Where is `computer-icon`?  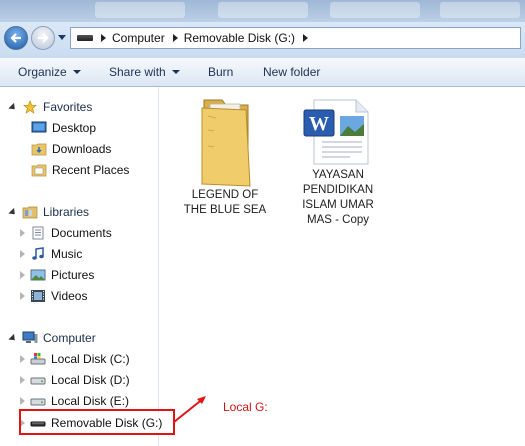 computer-icon is located at coordinates (30, 337).